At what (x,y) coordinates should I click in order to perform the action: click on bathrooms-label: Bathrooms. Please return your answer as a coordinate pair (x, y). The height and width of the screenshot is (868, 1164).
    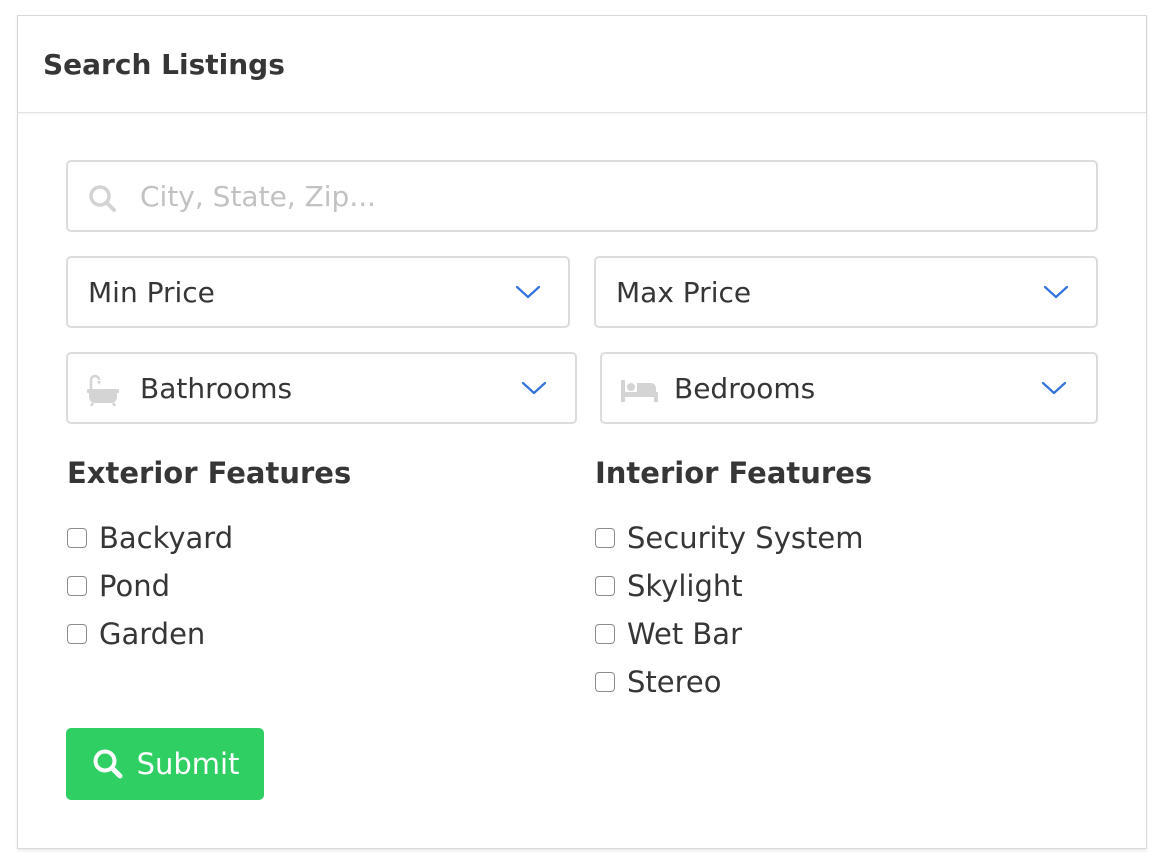
    Looking at the image, I should click on (216, 388).